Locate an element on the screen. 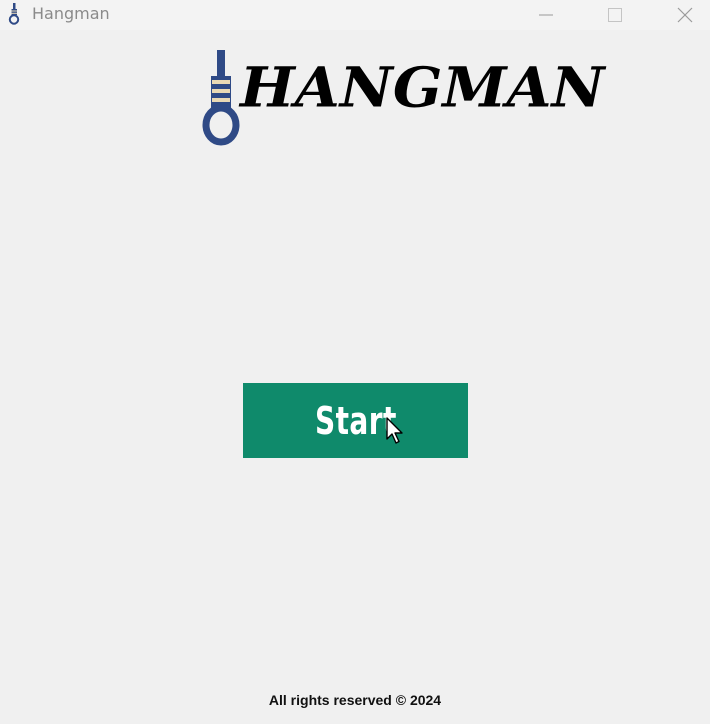 The height and width of the screenshot is (724, 710). minimize-button is located at coordinates (546, 15).